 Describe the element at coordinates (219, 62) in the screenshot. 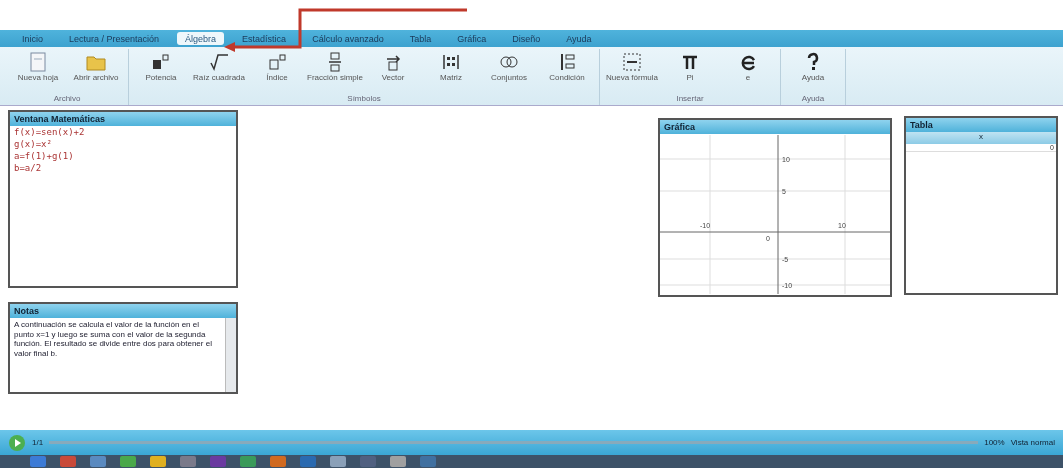

I see `square-root-icon` at that location.